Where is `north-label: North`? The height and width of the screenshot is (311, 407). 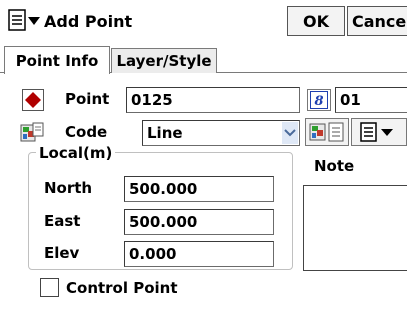
north-label: North is located at coordinates (68, 188).